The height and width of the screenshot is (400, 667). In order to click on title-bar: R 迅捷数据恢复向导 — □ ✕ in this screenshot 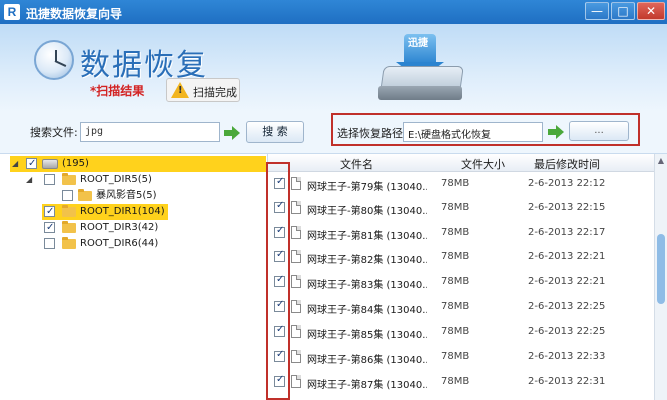, I will do `click(333, 12)`.